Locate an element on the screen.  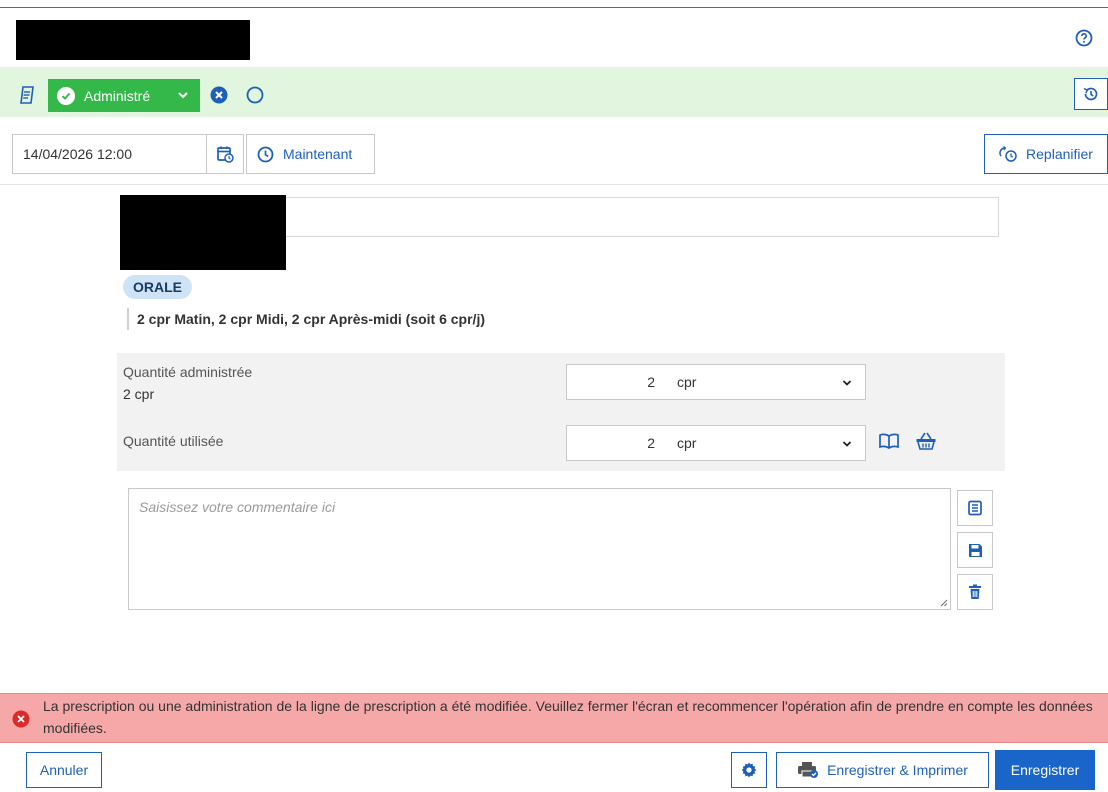
save-button: Enregistrer is located at coordinates (1045, 770).